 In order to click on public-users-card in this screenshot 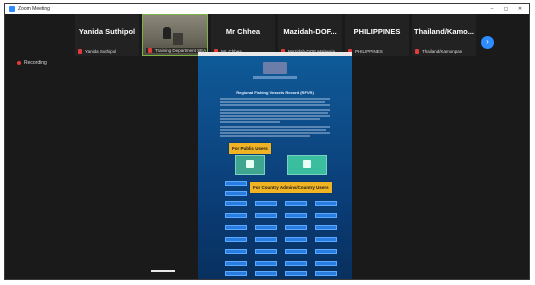, I will do `click(250, 165)`.